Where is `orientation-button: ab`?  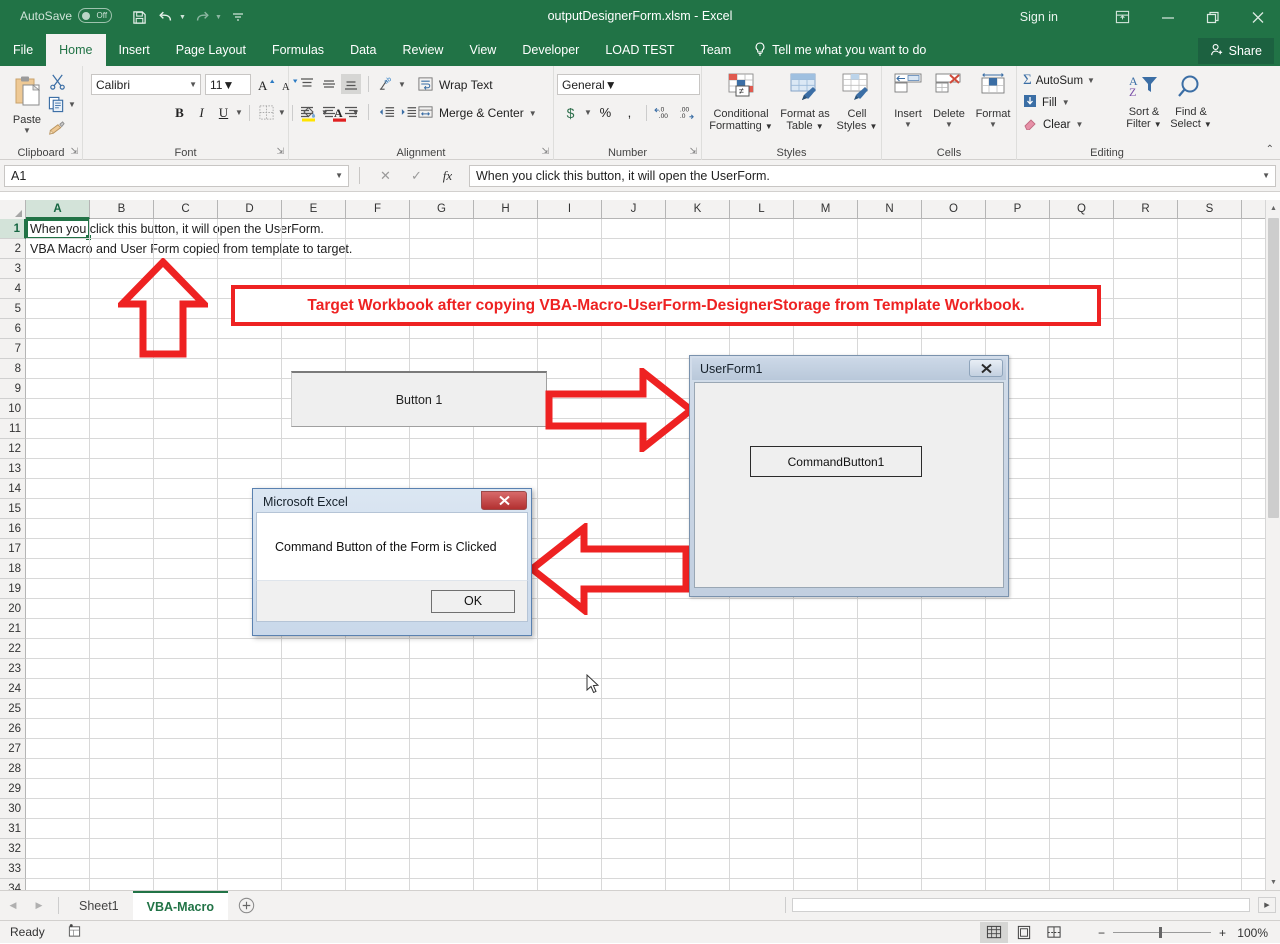 orientation-button: ab is located at coordinates (386, 84).